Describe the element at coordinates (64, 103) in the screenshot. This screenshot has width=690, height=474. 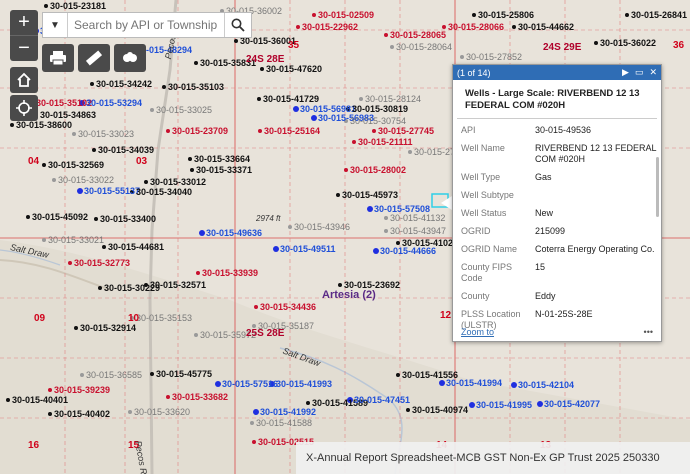
I see `well-api-label: 30-015-35102` at that location.